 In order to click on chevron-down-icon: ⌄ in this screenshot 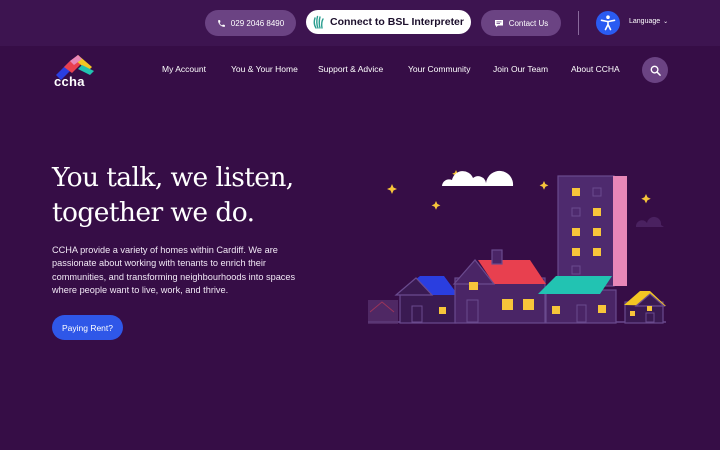, I will do `click(666, 22)`.